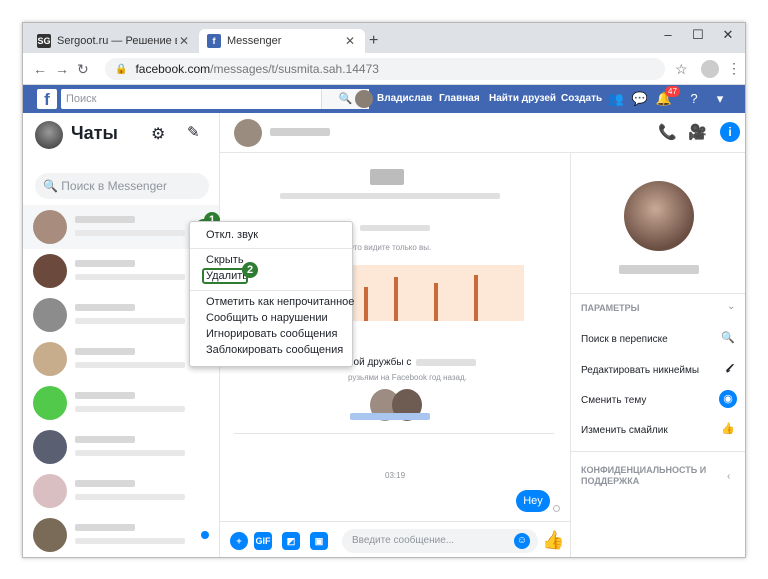  I want to click on privacy-header: КОНФИДЕНЦИАЛЬНОСТЬ И ПОДДЕРЖКА, so click(646, 476).